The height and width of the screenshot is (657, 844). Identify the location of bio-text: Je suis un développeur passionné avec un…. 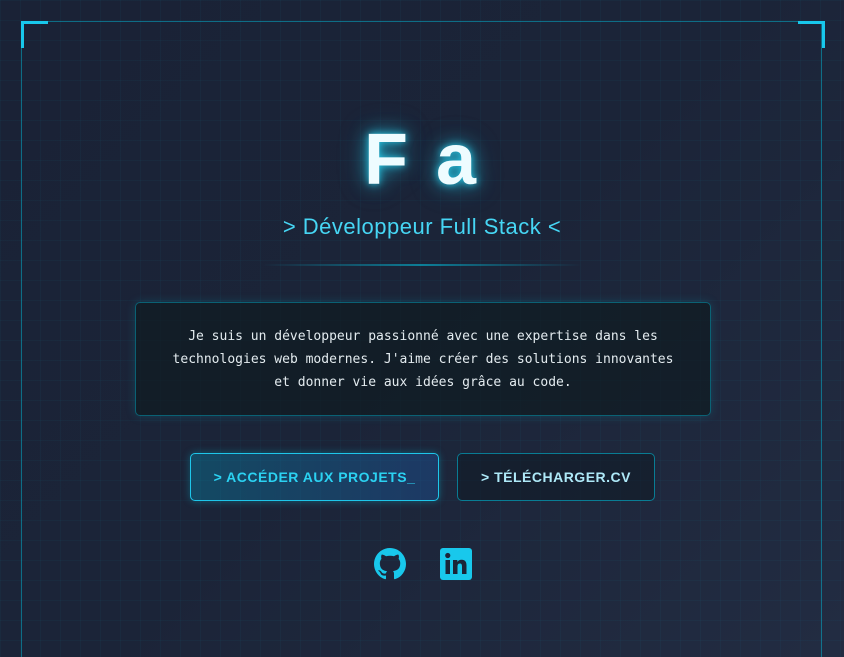
(423, 359).